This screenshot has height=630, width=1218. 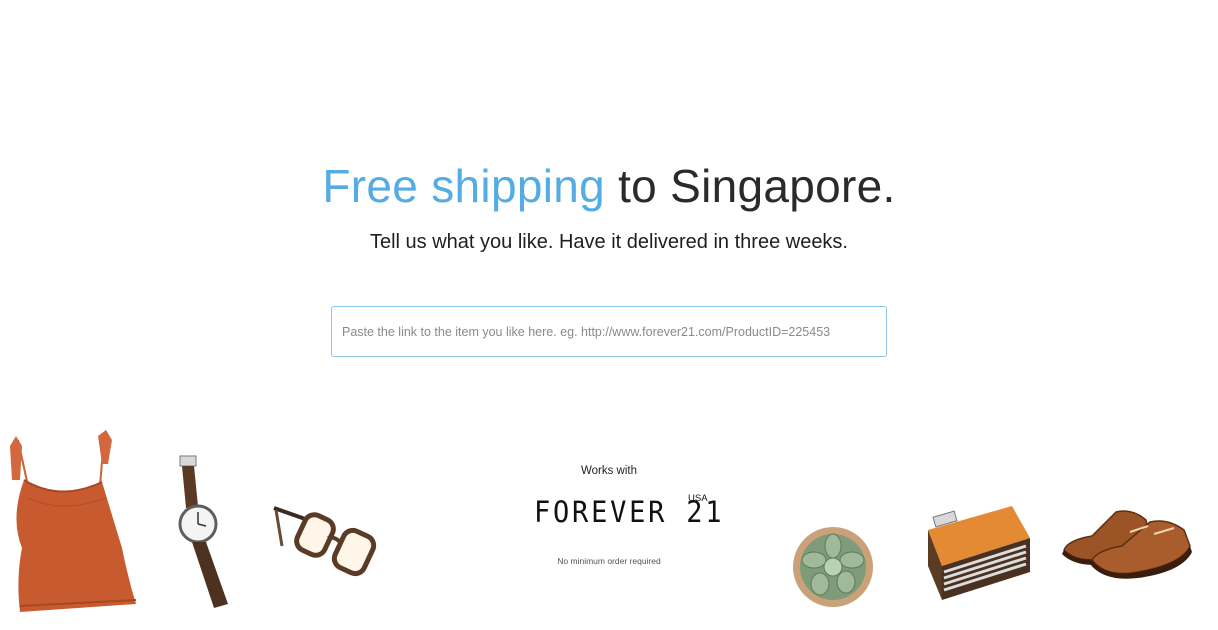 I want to click on forever21-logo: FOREVER 21 USA, so click(x=626, y=511).